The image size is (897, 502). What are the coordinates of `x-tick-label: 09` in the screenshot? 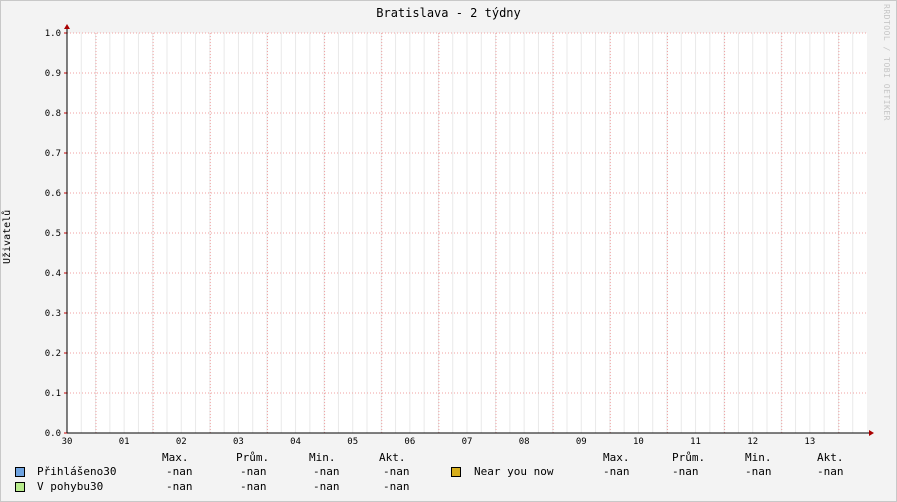 It's located at (581, 442).